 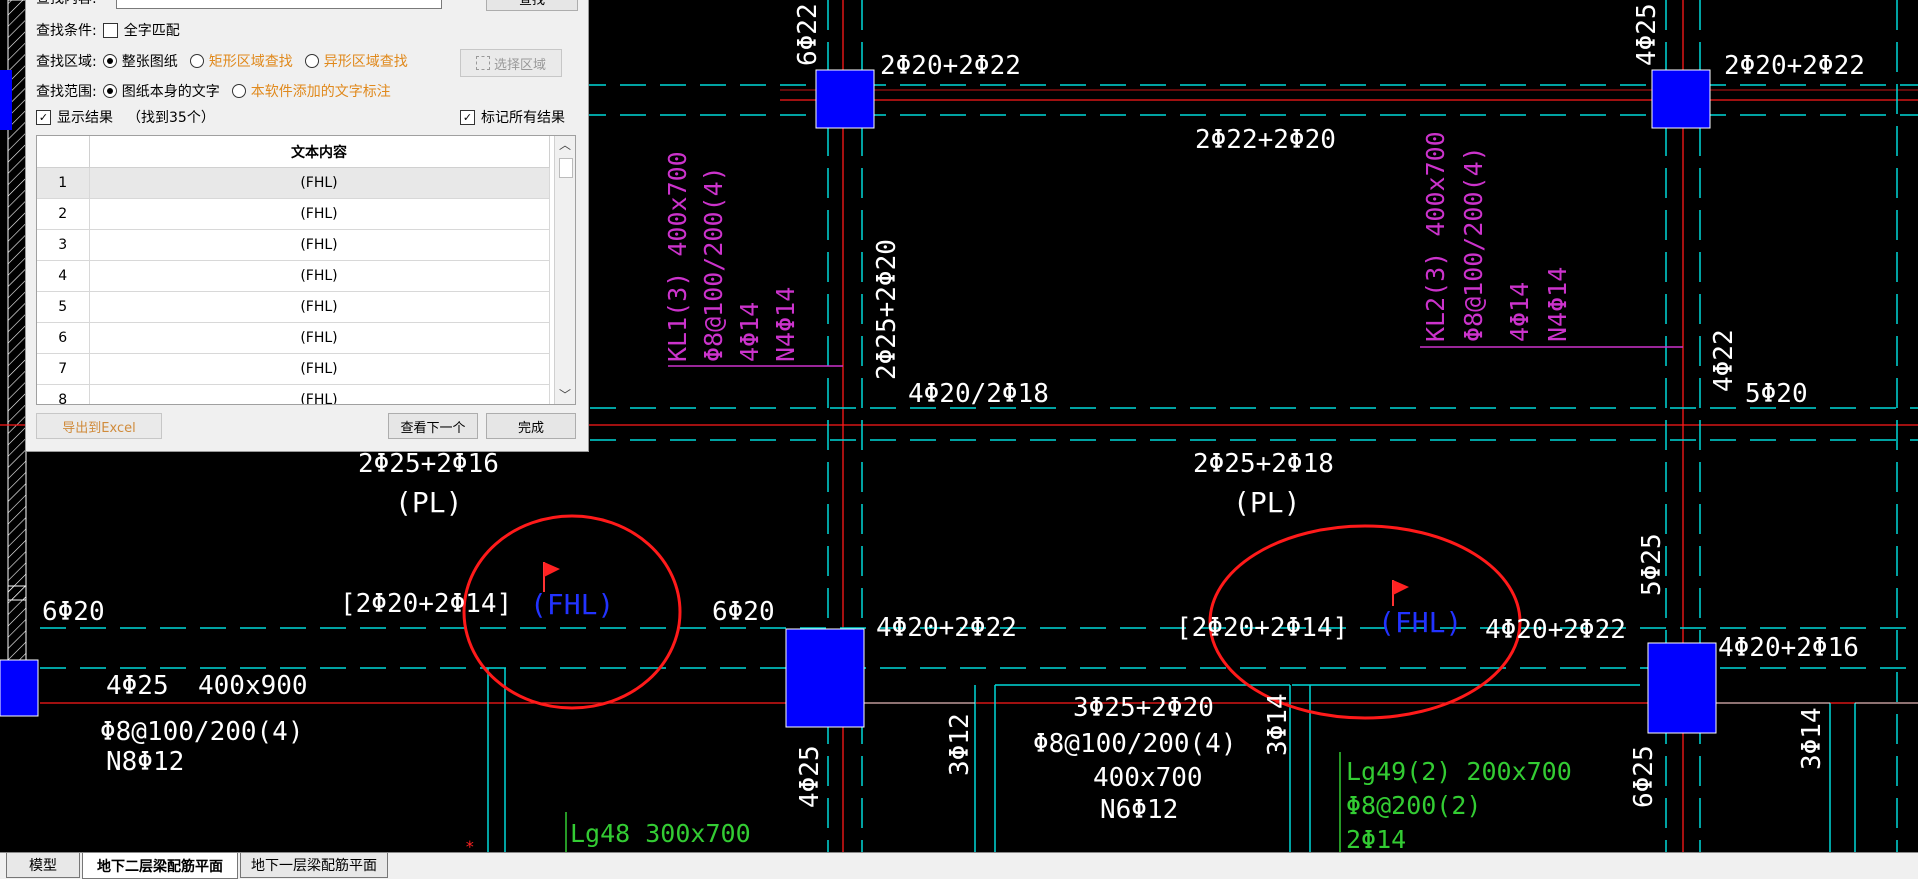 I want to click on beam-annotation: N4Φ14, so click(x=785, y=324).